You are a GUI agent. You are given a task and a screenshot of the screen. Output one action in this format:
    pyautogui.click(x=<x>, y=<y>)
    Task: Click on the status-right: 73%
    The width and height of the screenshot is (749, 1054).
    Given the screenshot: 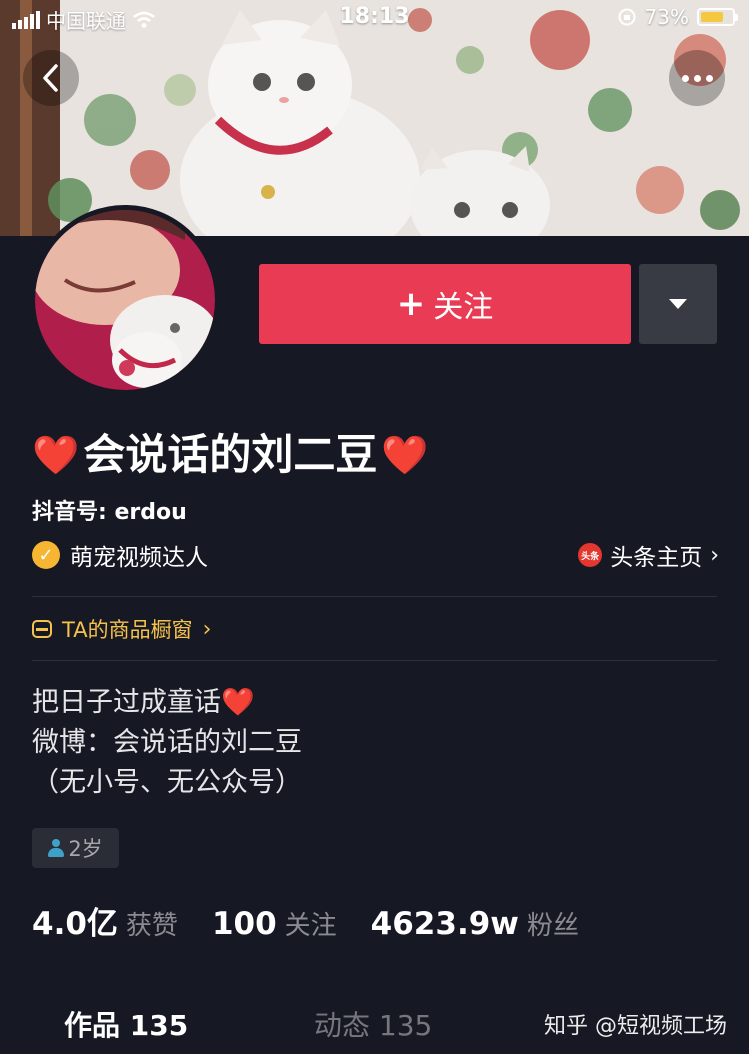 What is the action you would take?
    pyautogui.click(x=677, y=17)
    